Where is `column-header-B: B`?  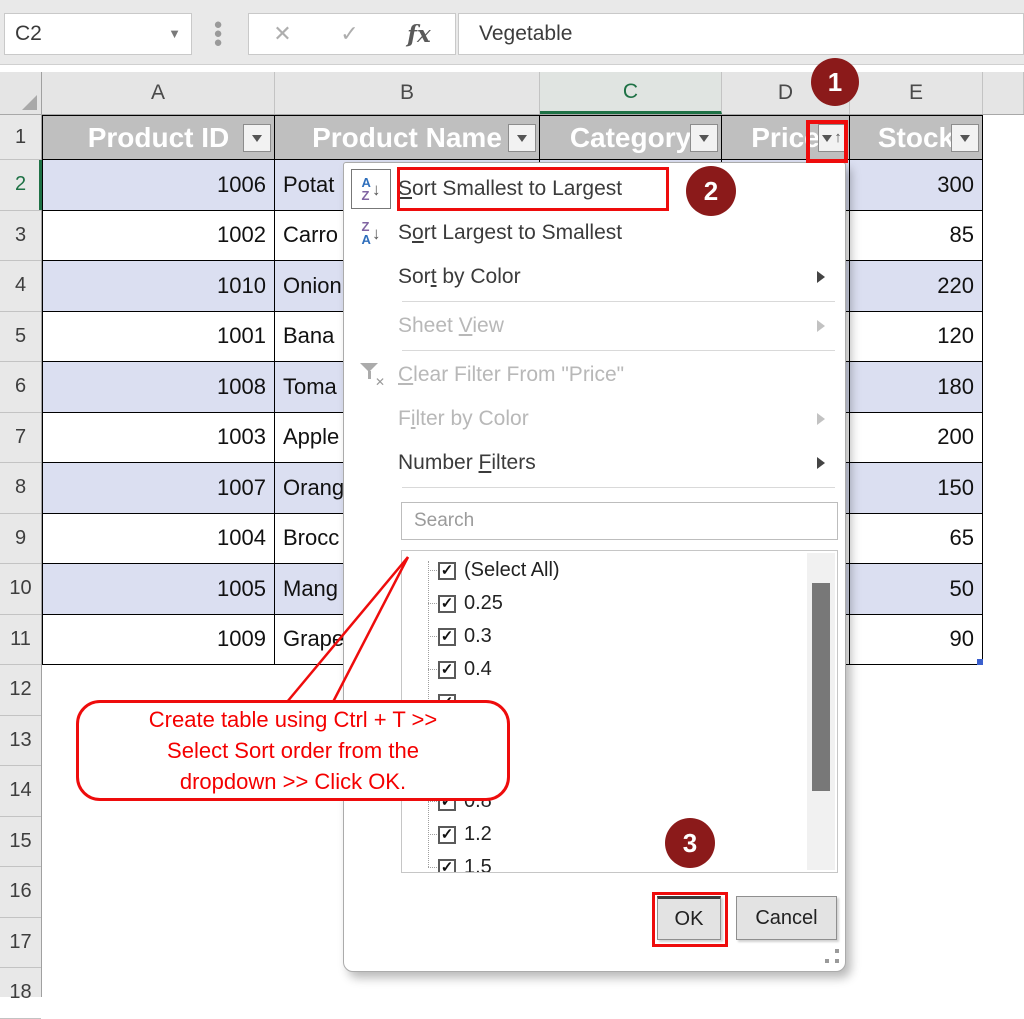 column-header-B: B is located at coordinates (407, 93).